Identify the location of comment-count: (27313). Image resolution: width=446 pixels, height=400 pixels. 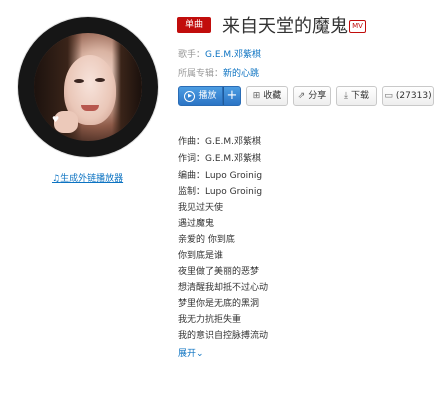
(413, 96).